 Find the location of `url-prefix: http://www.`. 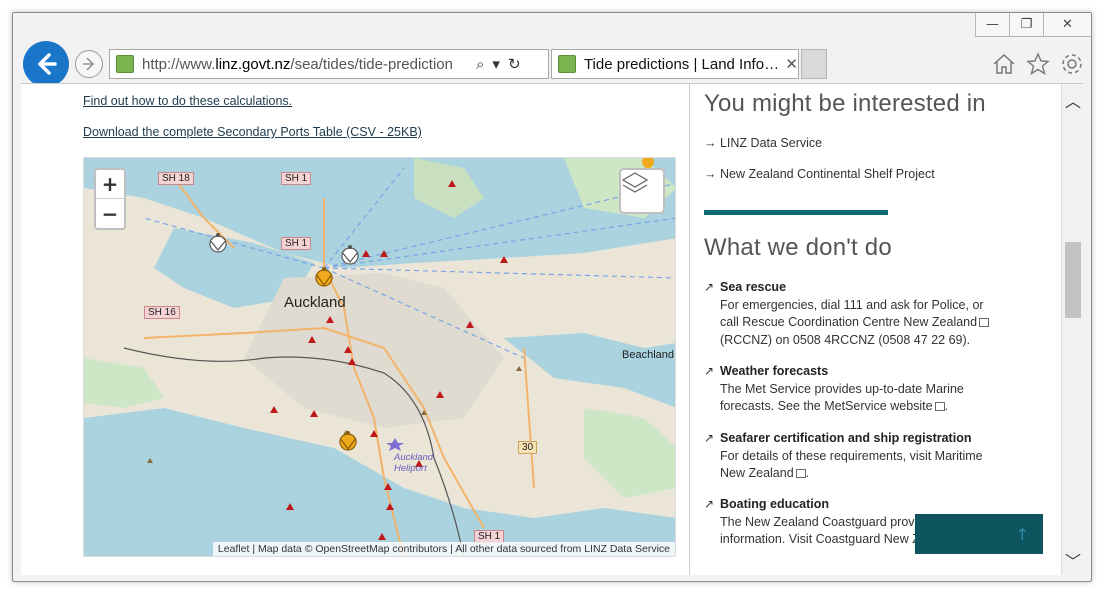

url-prefix: http://www. is located at coordinates (179, 64).